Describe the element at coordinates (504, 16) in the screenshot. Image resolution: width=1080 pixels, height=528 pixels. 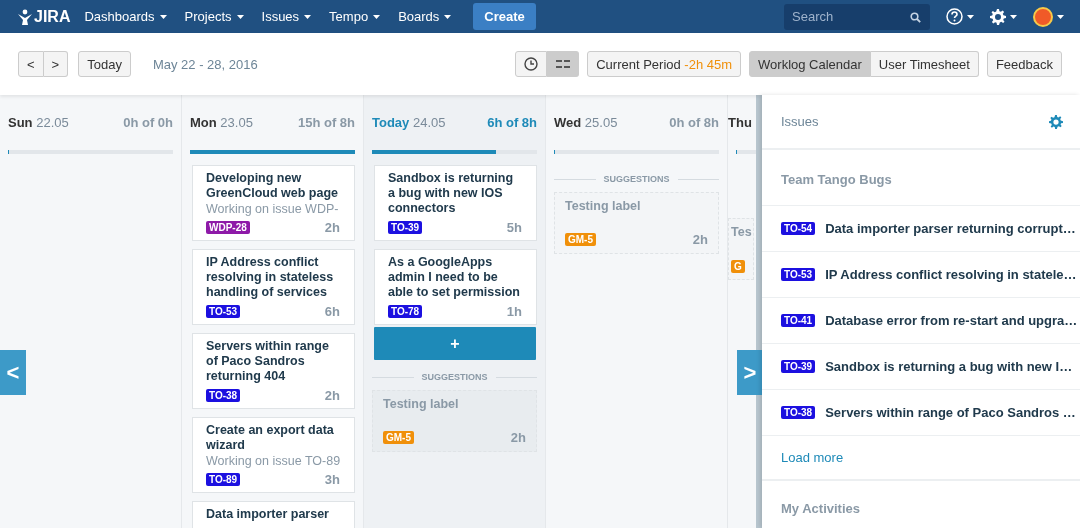
I see `create-button: Create` at that location.